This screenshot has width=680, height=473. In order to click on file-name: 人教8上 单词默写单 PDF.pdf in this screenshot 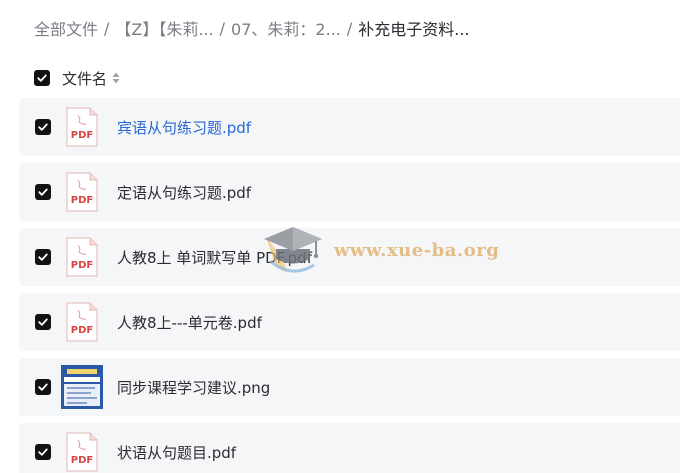, I will do `click(214, 257)`.